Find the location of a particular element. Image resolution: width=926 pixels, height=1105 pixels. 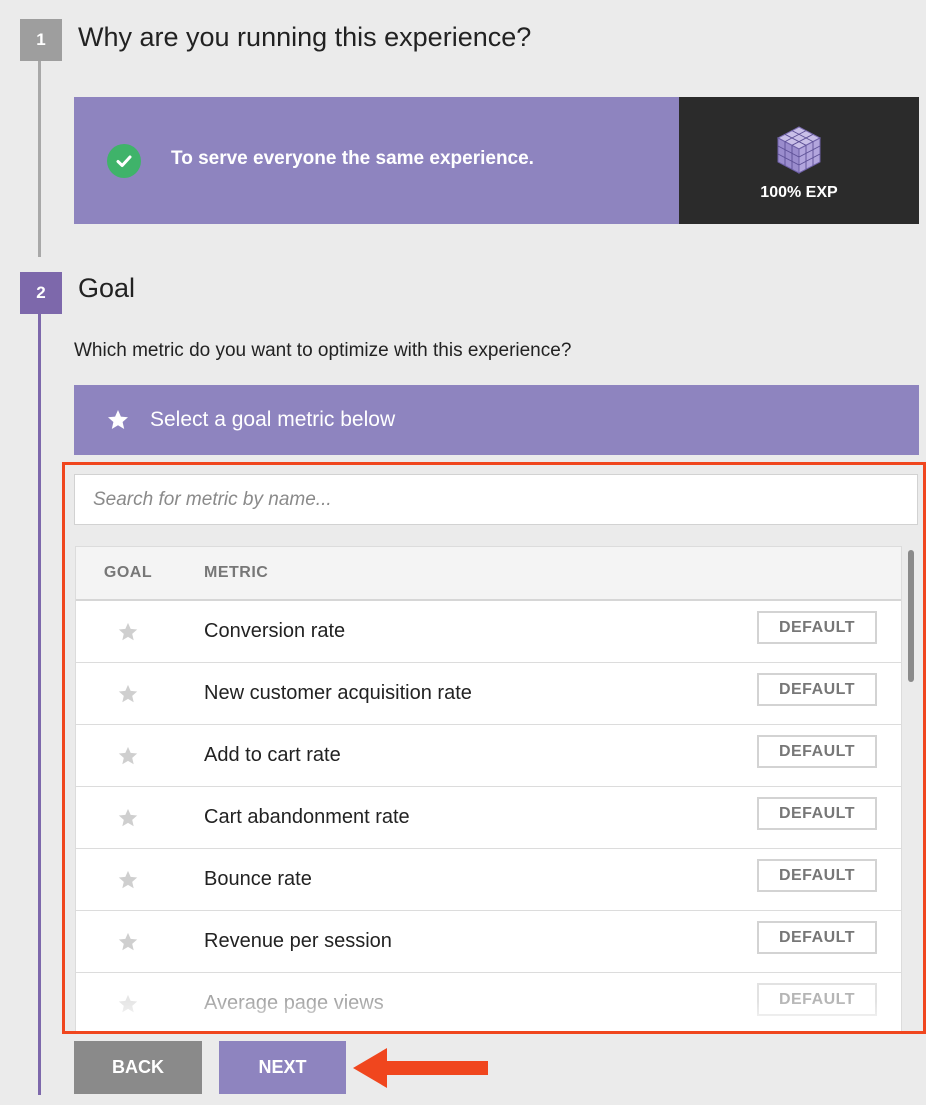

scrollbar-thumb is located at coordinates (911, 616).